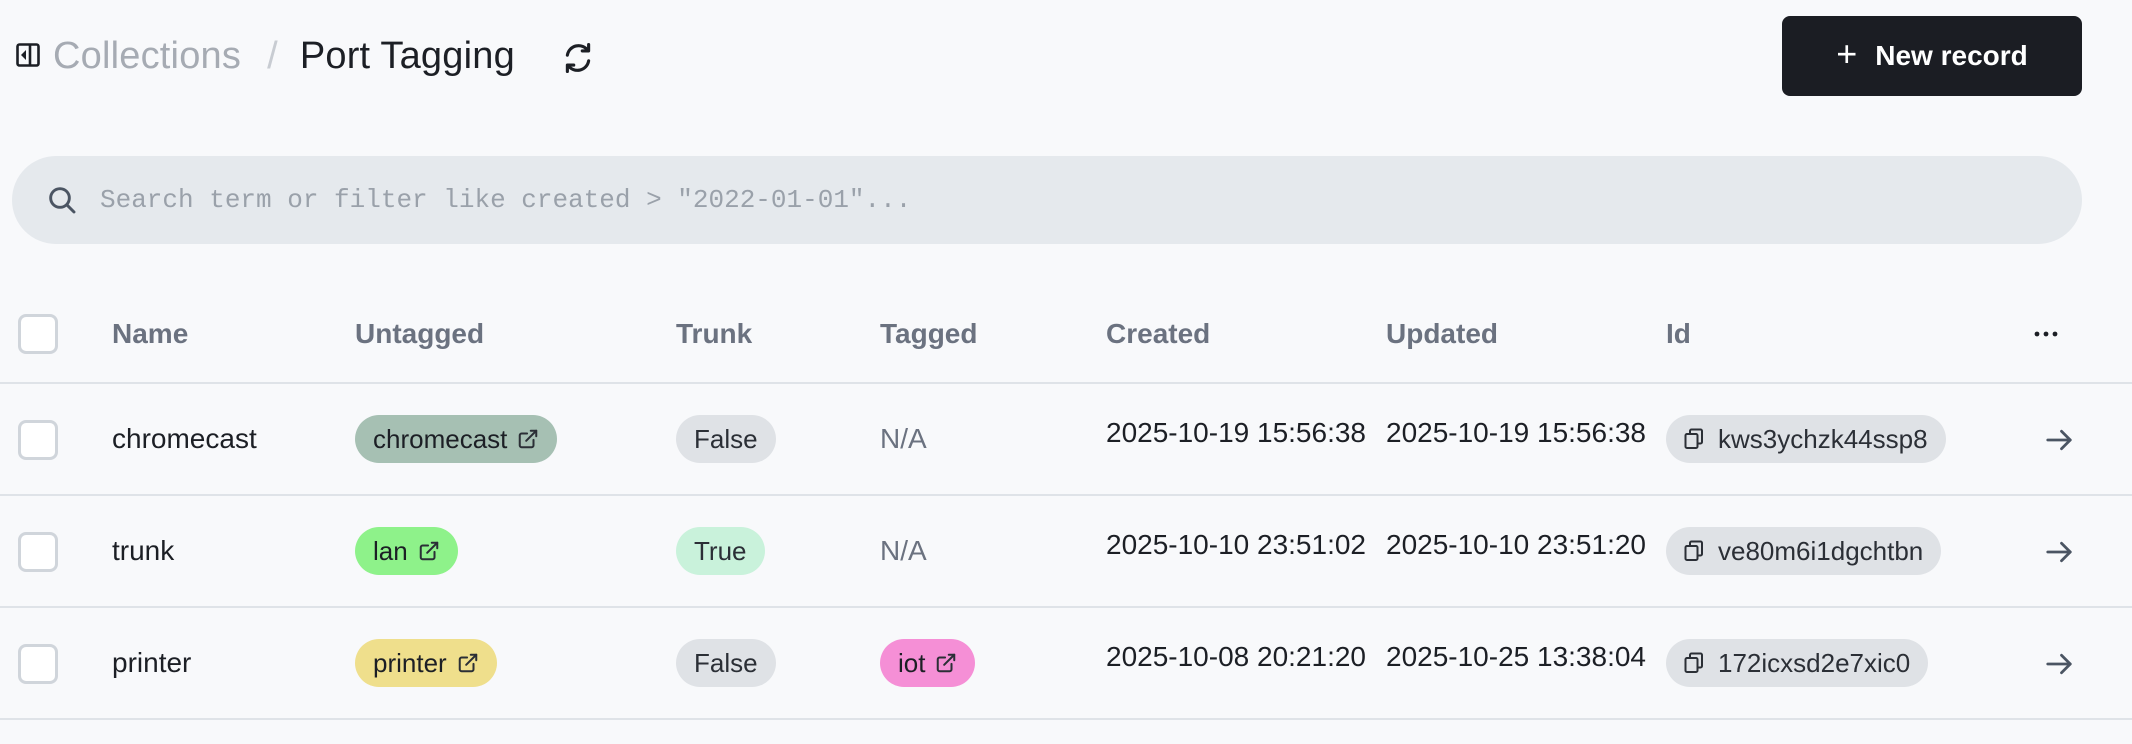 This screenshot has height=744, width=2132. I want to click on record-name: trunk, so click(143, 550).